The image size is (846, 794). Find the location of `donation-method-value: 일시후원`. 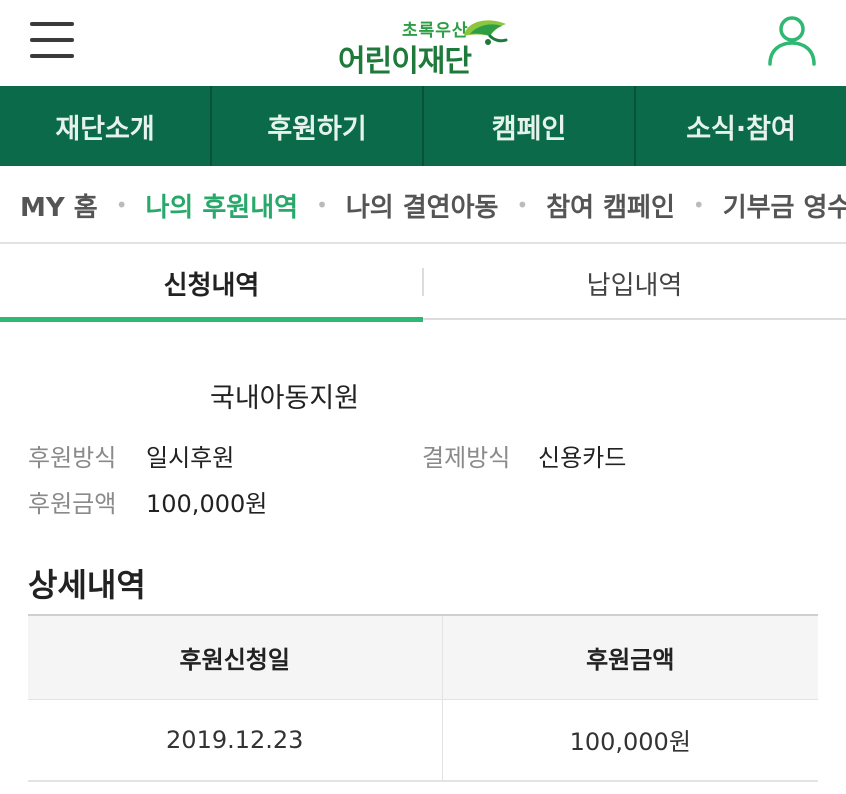

donation-method-value: 일시후원 is located at coordinates (190, 458).